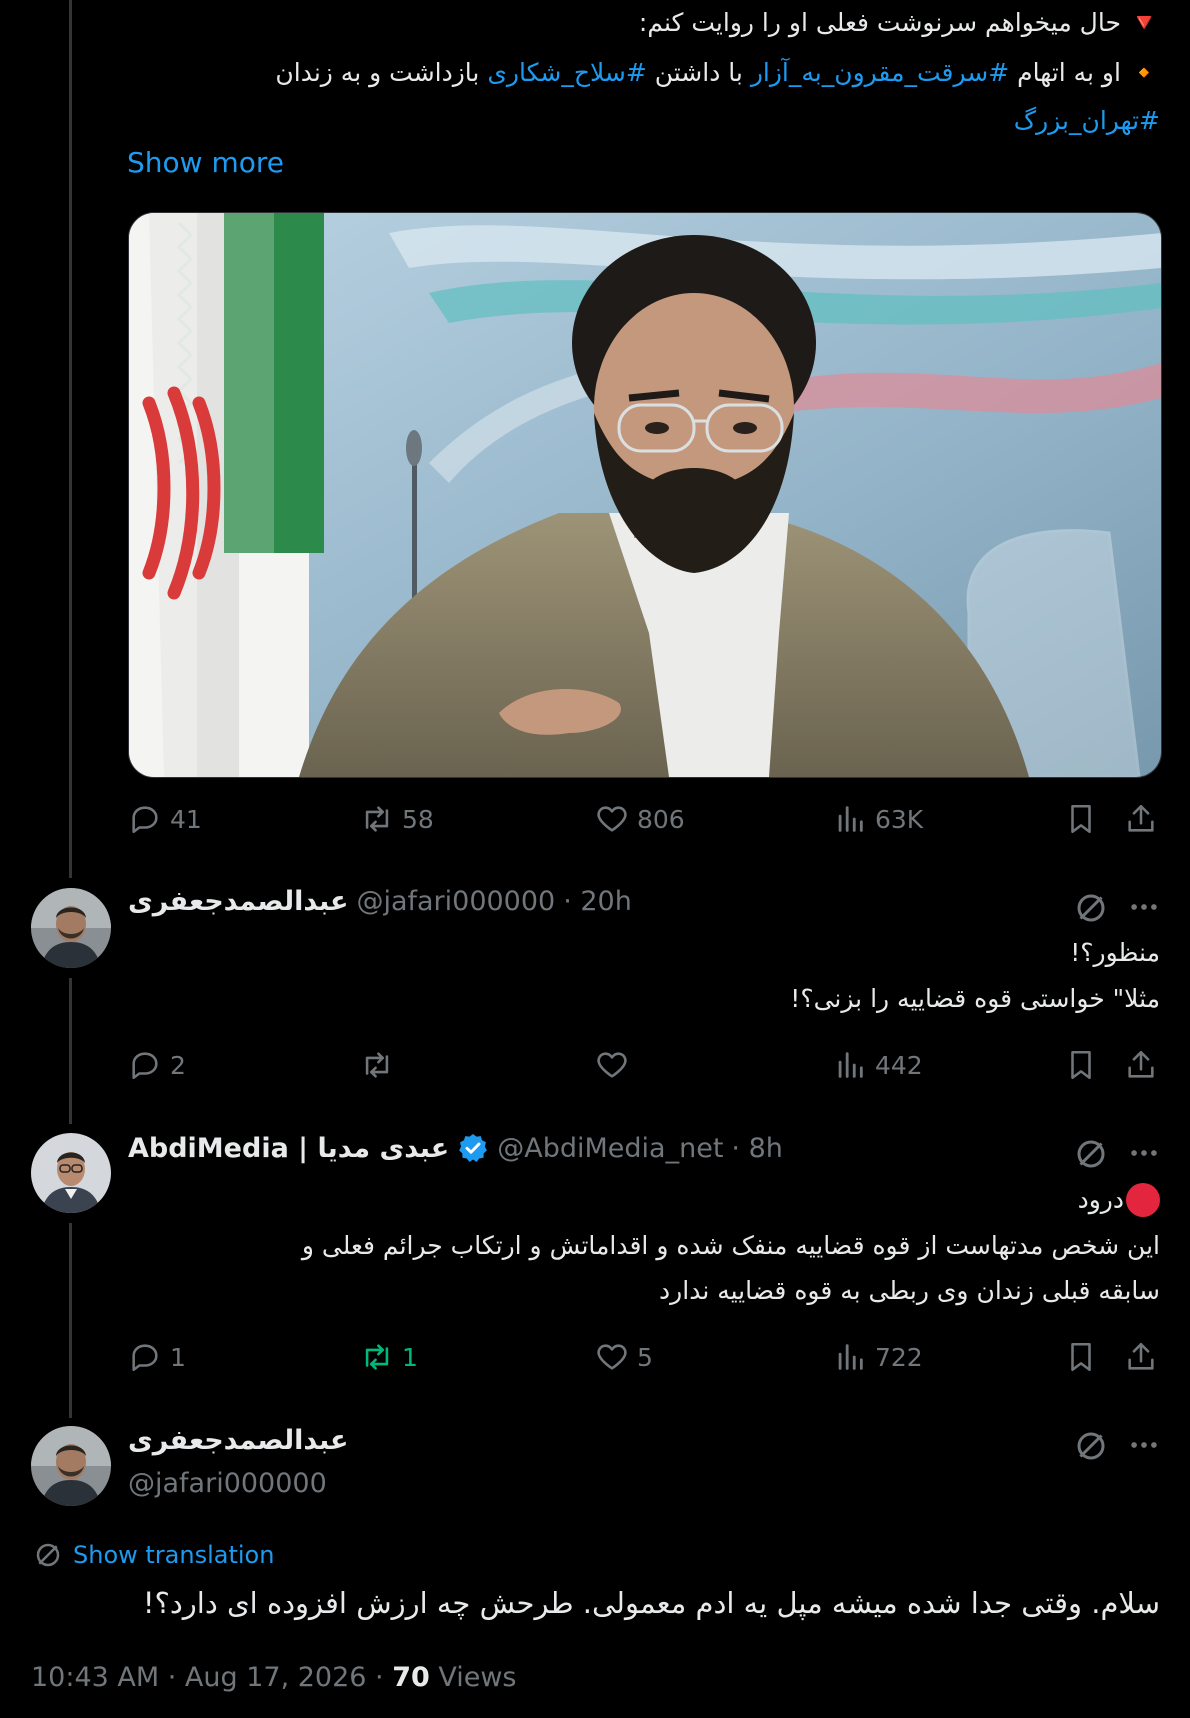  What do you see at coordinates (186, 819) in the screenshot?
I see `reply-count: 41` at bounding box center [186, 819].